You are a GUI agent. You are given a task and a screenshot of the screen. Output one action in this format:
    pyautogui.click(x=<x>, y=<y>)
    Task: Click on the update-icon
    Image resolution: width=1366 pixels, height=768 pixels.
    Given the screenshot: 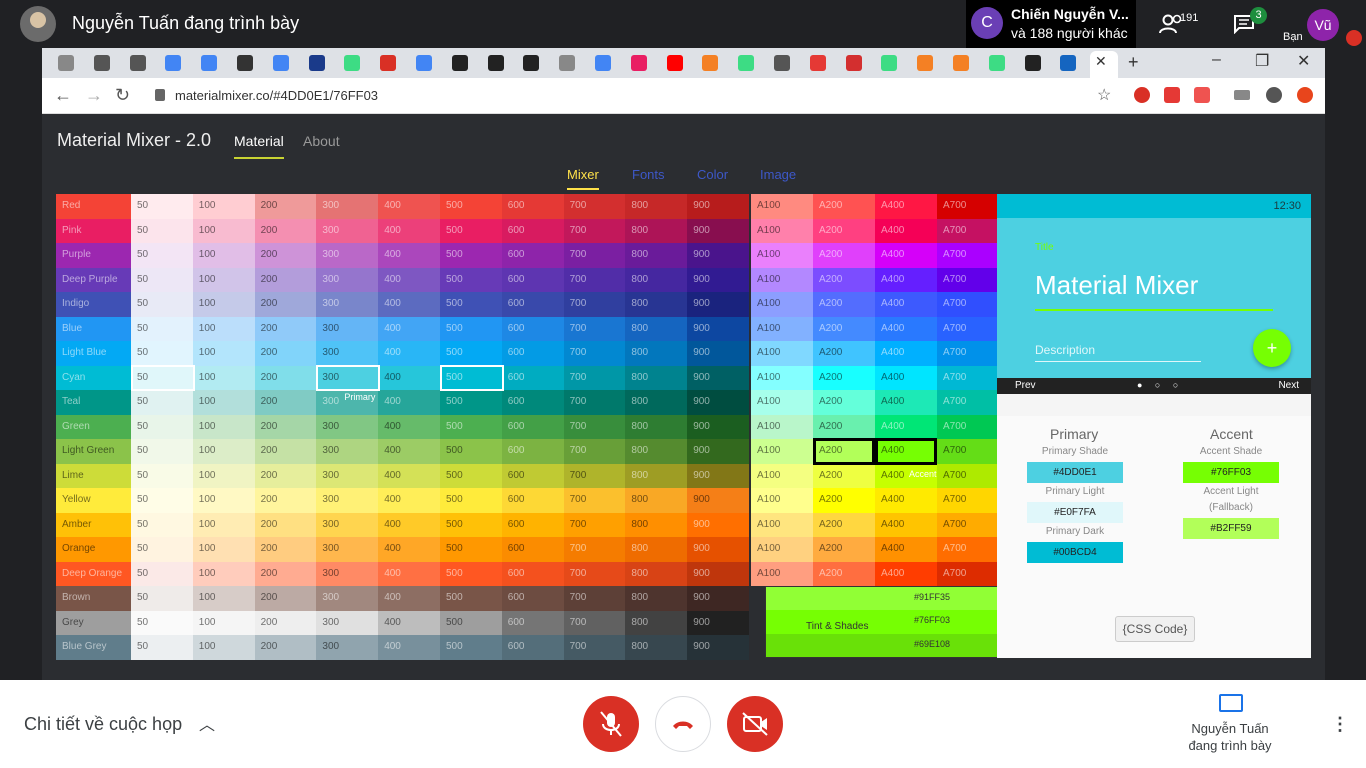 What is the action you would take?
    pyautogui.click(x=1305, y=95)
    